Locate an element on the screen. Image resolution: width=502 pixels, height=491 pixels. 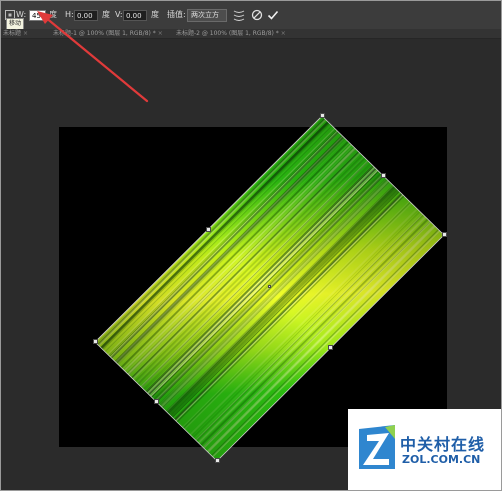
transform-handle-bottom-left is located at coordinates (156, 401).